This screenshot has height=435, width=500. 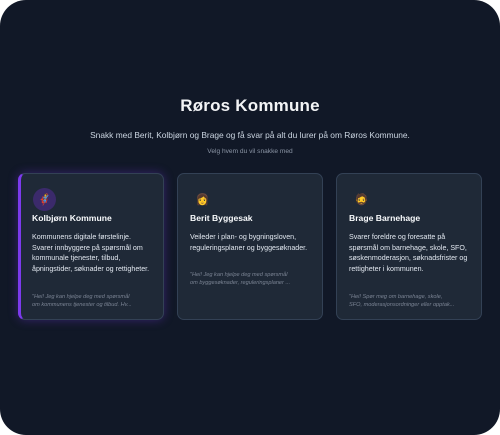 What do you see at coordinates (250, 105) in the screenshot?
I see `page-title: Røros Kommune` at bounding box center [250, 105].